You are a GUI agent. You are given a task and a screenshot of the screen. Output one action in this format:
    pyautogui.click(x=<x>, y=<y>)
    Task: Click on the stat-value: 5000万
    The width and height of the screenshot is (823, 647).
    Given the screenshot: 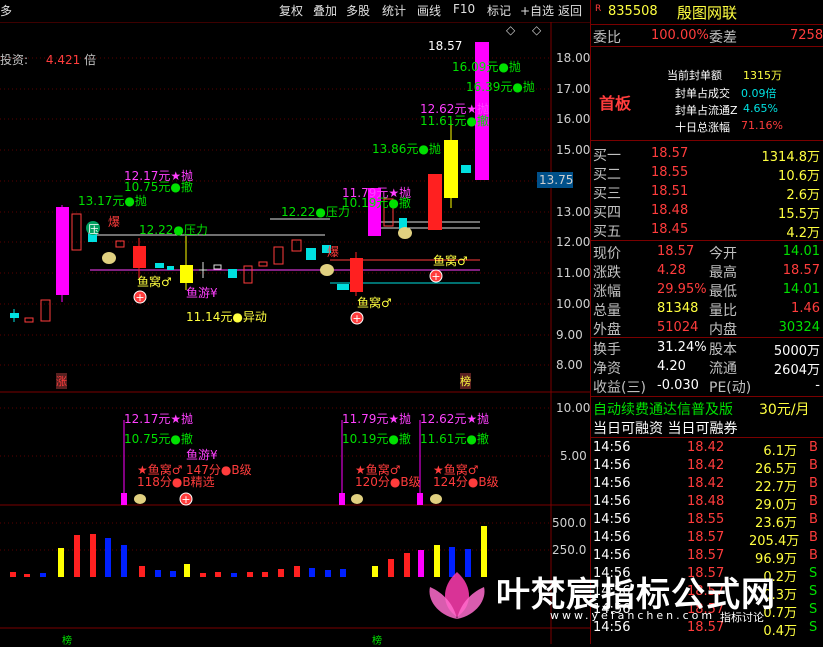 What is the action you would take?
    pyautogui.click(x=796, y=351)
    